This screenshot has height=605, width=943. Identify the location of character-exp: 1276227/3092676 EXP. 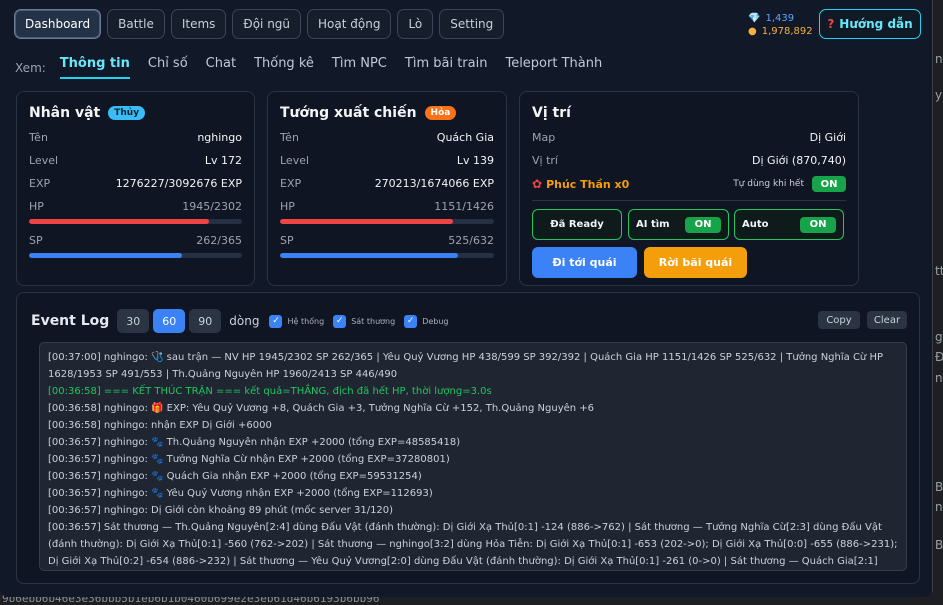
(178, 183).